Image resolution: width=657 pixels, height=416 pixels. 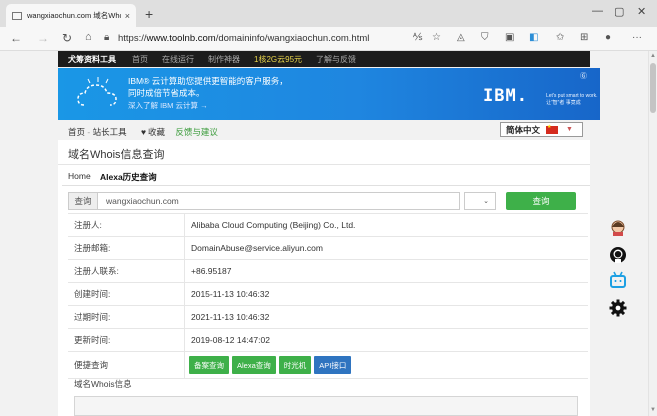 I want to click on lock-icon: 🔒︎, so click(x=106, y=37).